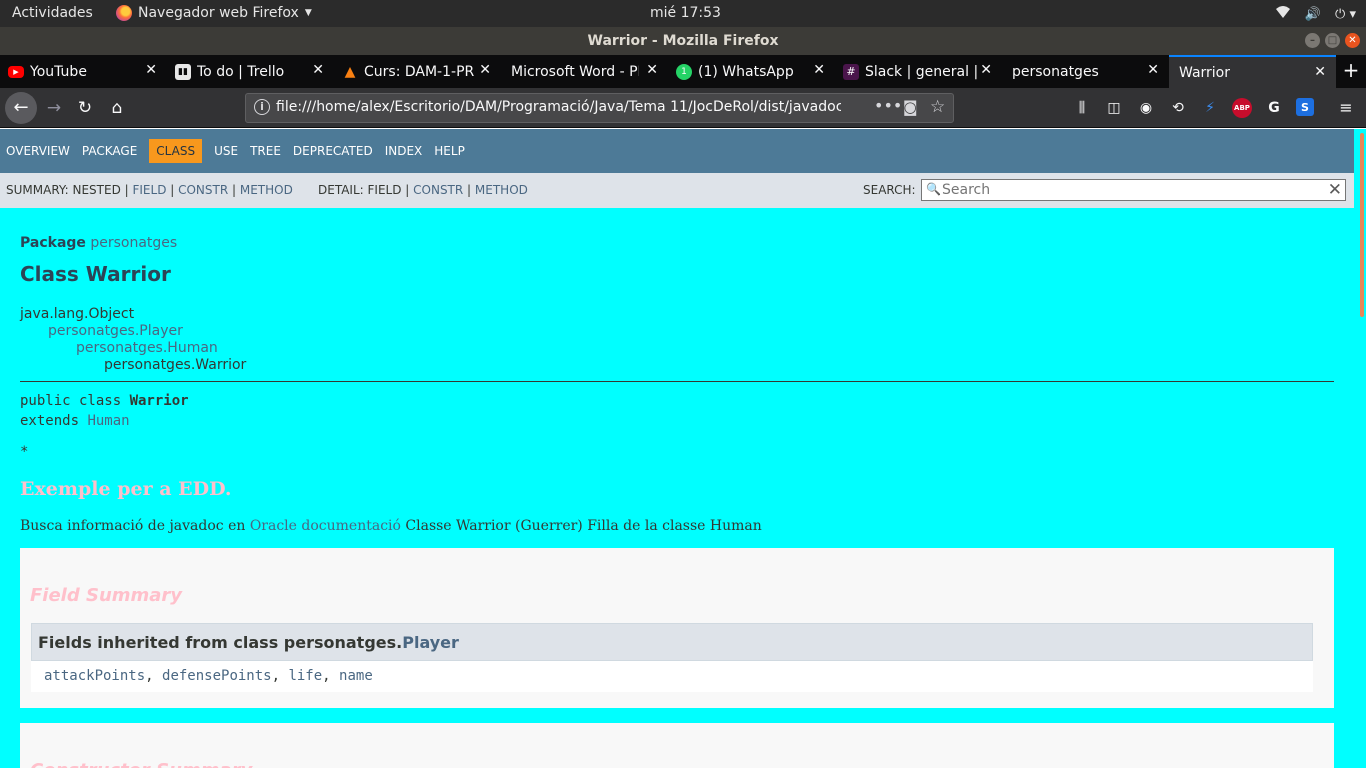 This screenshot has width=1366, height=768. Describe the element at coordinates (1178, 108) in the screenshot. I see `sync-extension-icon: ⟲` at that location.